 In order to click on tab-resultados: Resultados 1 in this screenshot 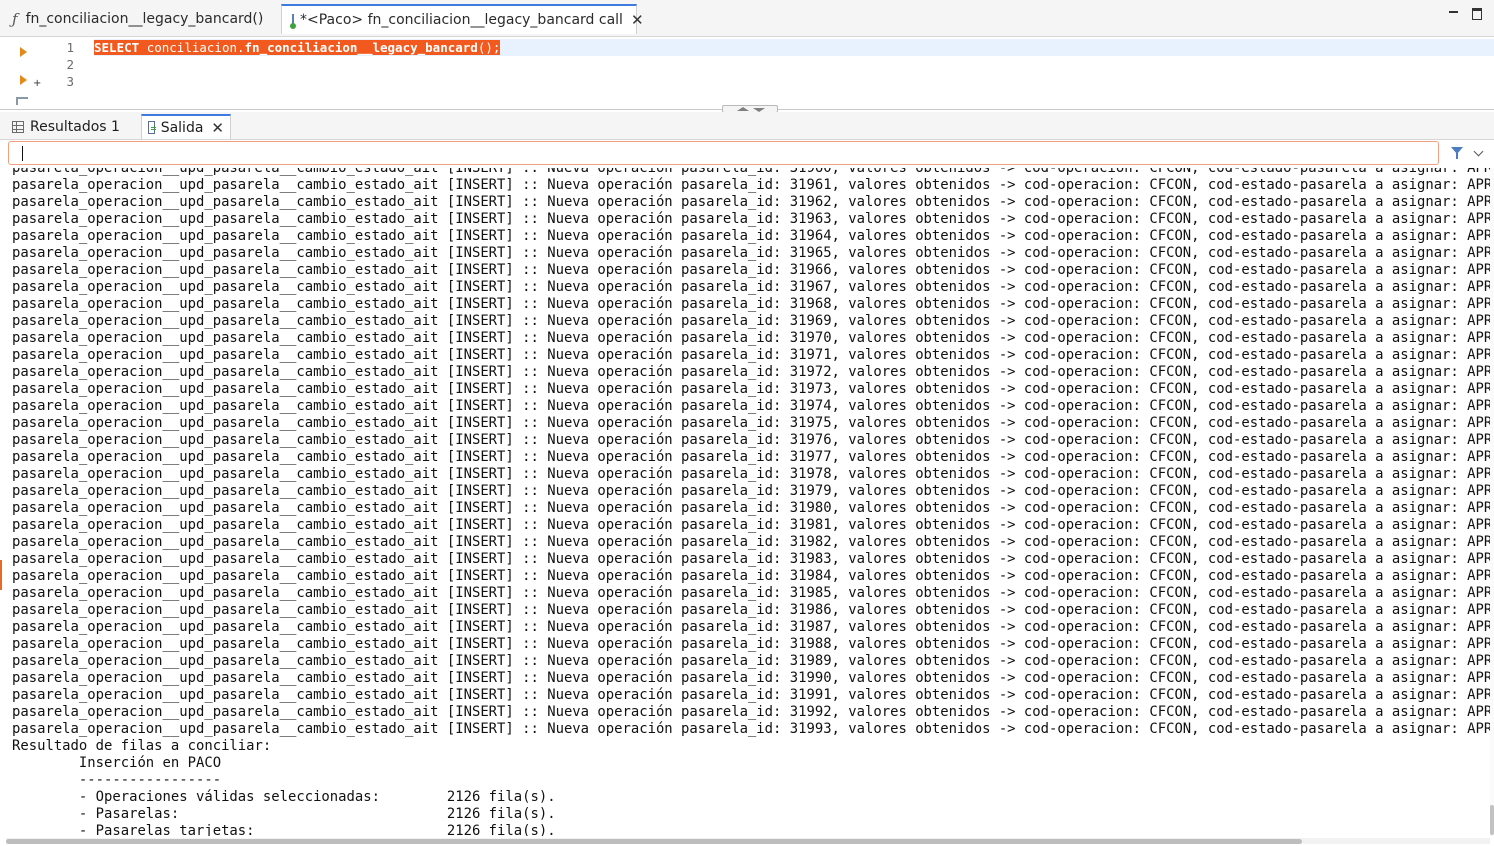, I will do `click(71, 126)`.